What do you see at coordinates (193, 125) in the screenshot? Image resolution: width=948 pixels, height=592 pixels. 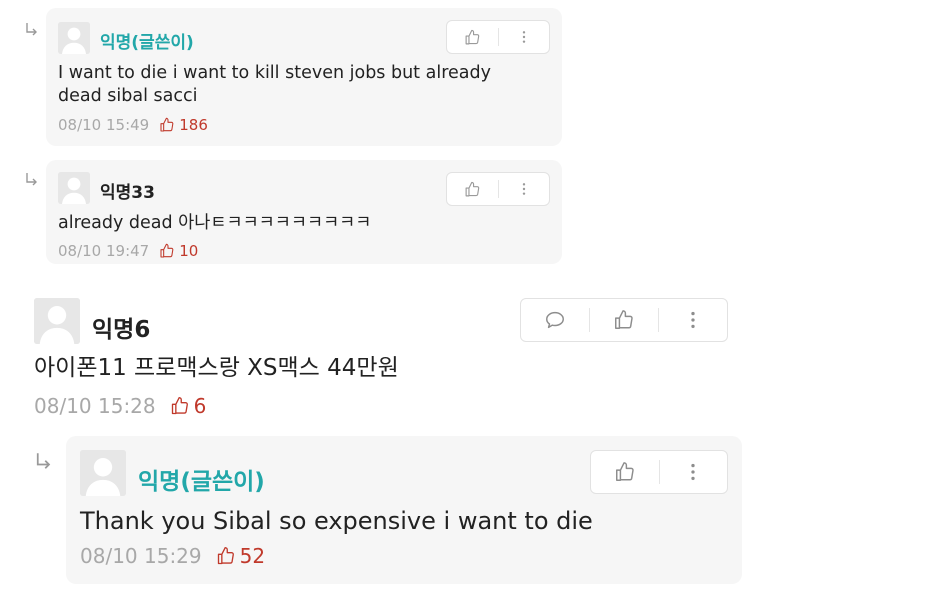 I see `like-count-value: 186` at bounding box center [193, 125].